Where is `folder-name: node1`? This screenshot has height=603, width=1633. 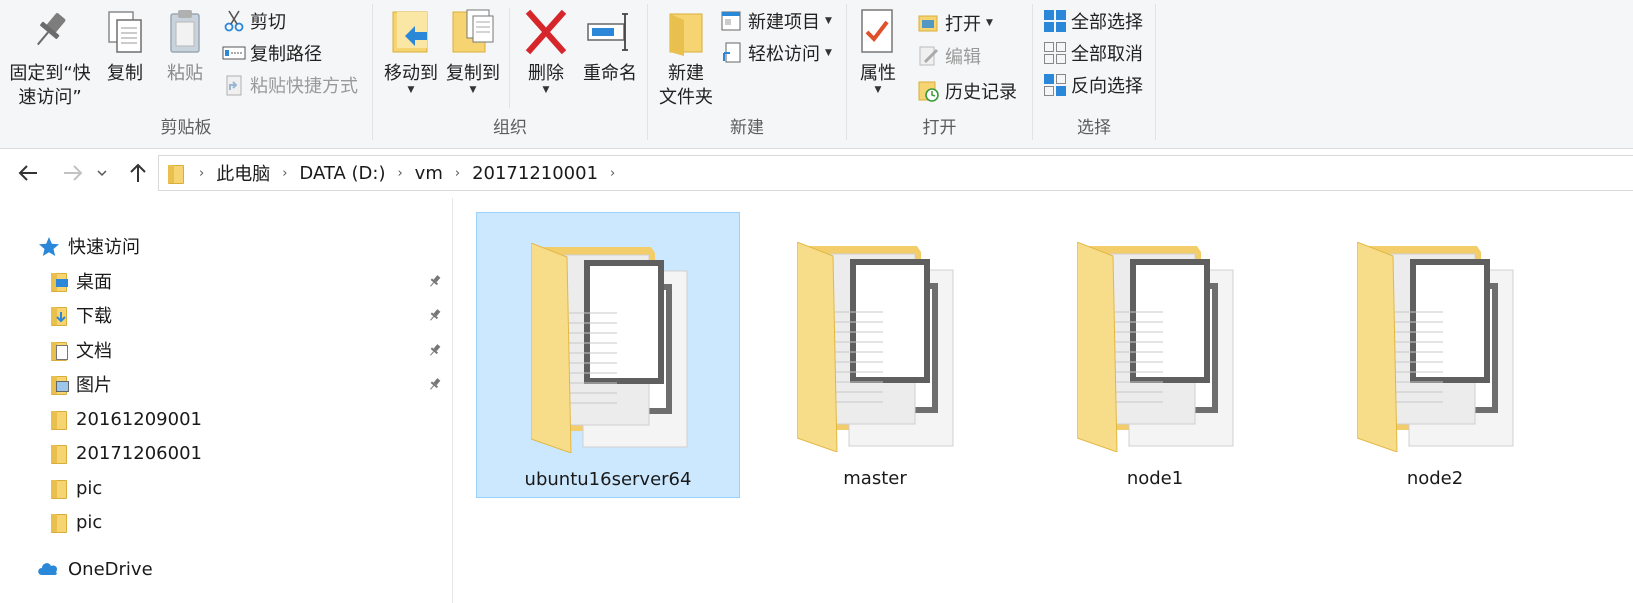 folder-name: node1 is located at coordinates (1155, 478).